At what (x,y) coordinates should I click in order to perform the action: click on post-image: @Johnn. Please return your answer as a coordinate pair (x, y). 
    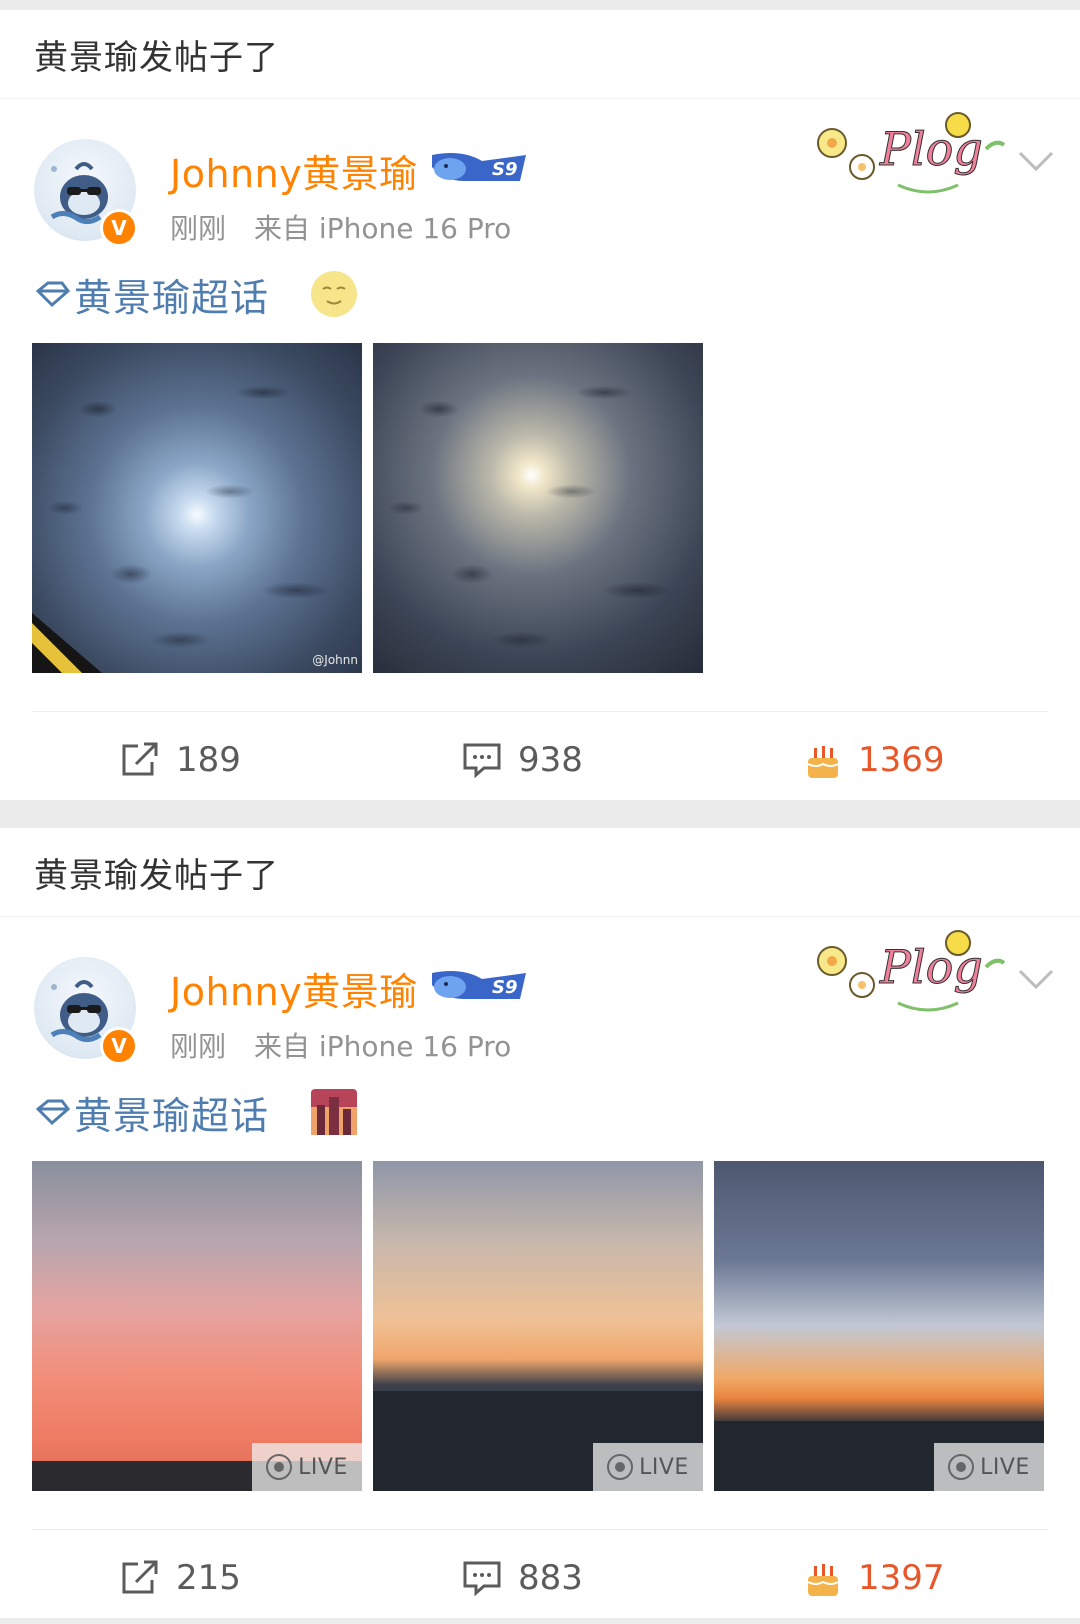
    Looking at the image, I should click on (197, 508).